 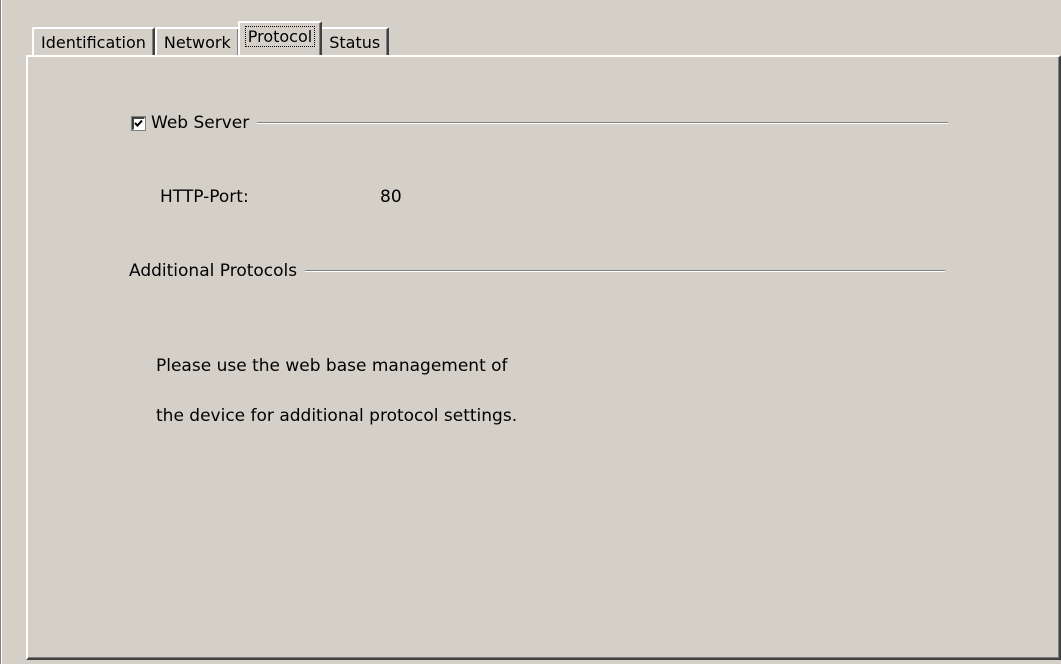 I want to click on tab-network: Network, so click(x=197, y=41).